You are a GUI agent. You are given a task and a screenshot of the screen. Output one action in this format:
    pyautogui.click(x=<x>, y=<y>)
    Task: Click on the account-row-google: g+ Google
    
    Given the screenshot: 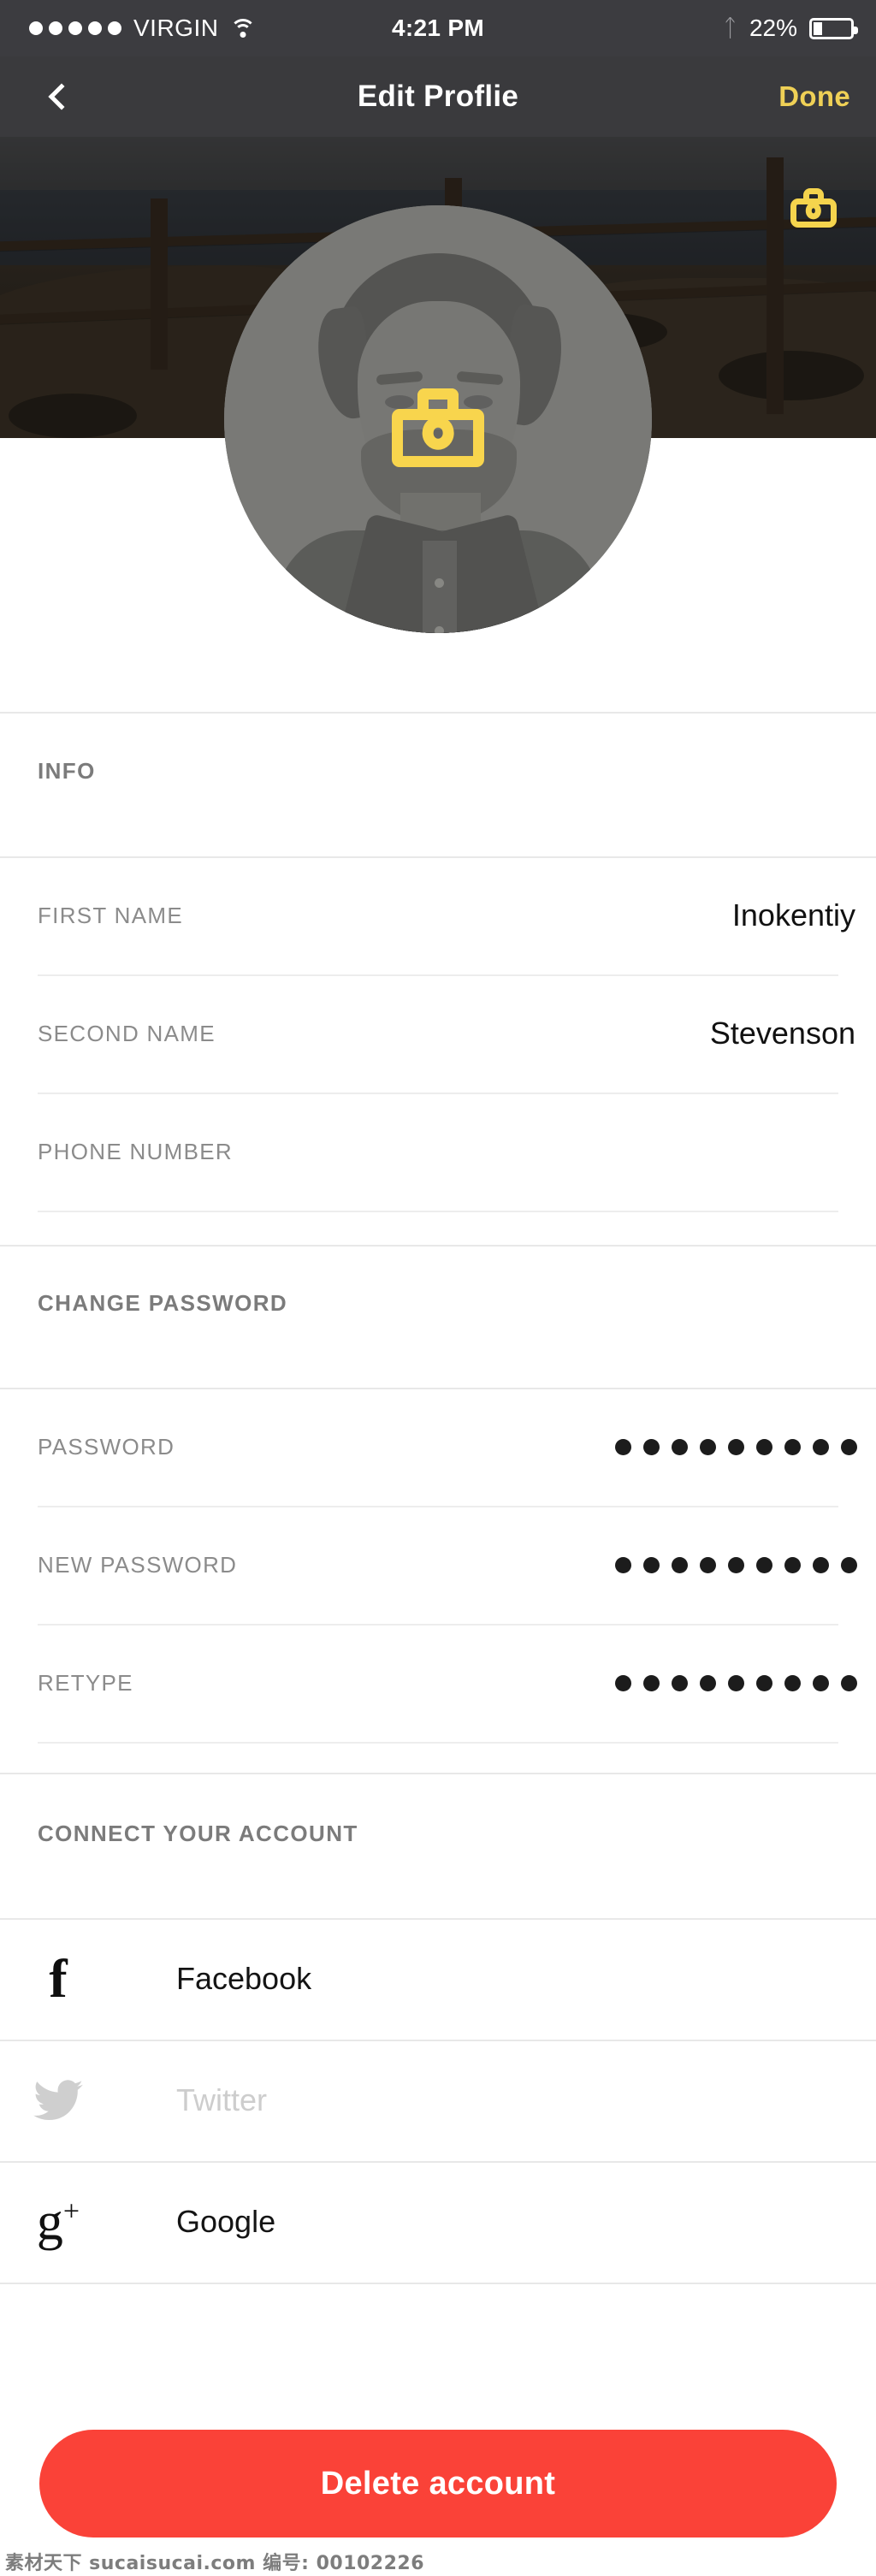 What is the action you would take?
    pyautogui.click(x=438, y=2222)
    